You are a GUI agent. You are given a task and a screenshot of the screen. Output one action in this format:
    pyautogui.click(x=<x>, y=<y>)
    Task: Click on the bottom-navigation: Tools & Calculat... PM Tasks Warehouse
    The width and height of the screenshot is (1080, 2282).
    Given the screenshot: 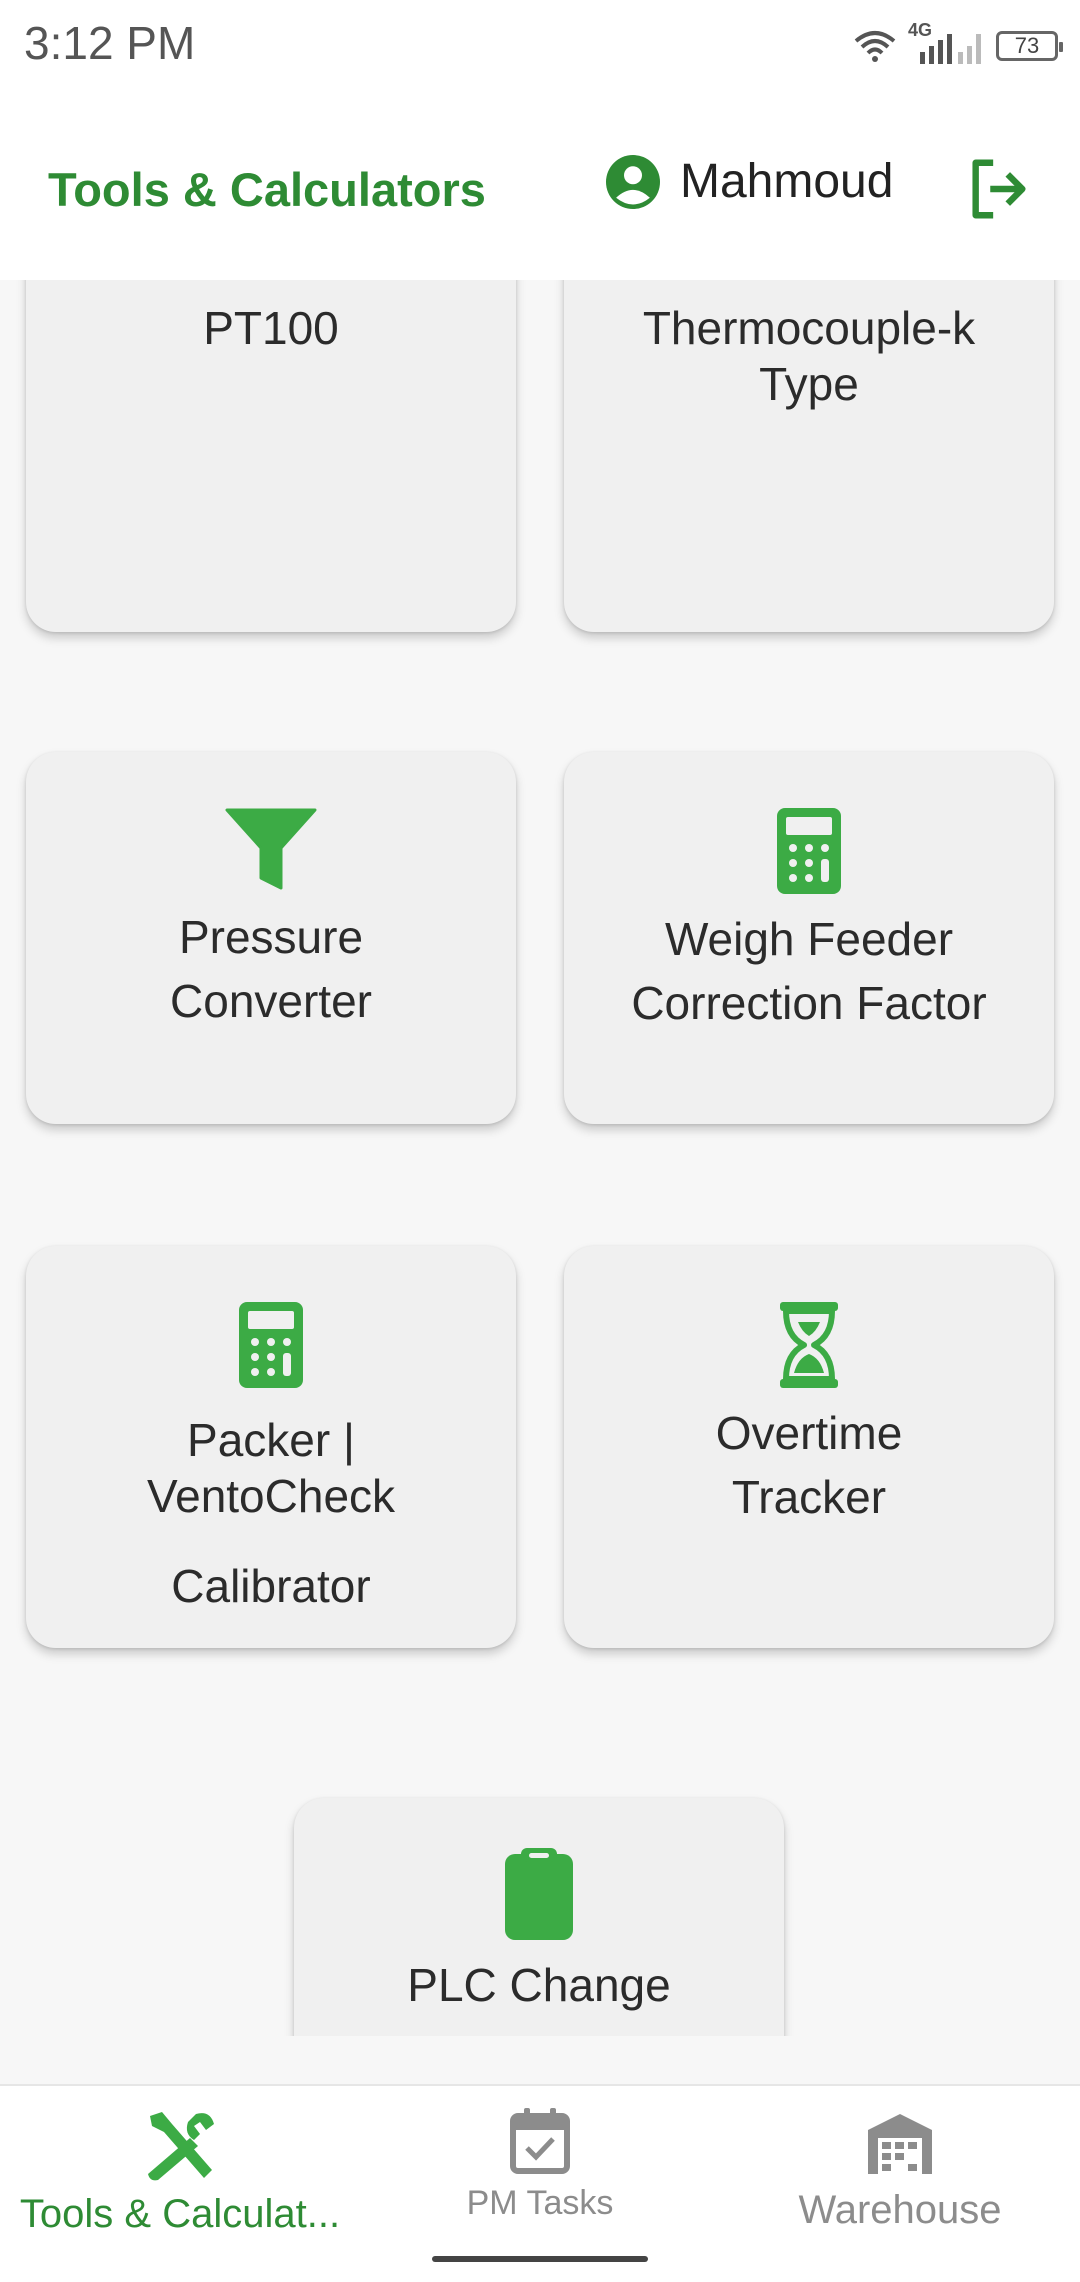 What is the action you would take?
    pyautogui.click(x=540, y=2183)
    